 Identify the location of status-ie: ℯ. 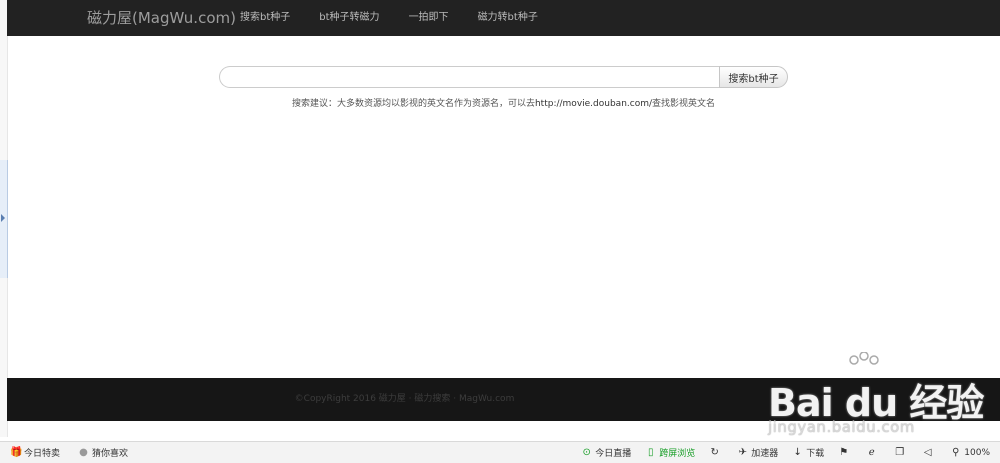
(873, 452).